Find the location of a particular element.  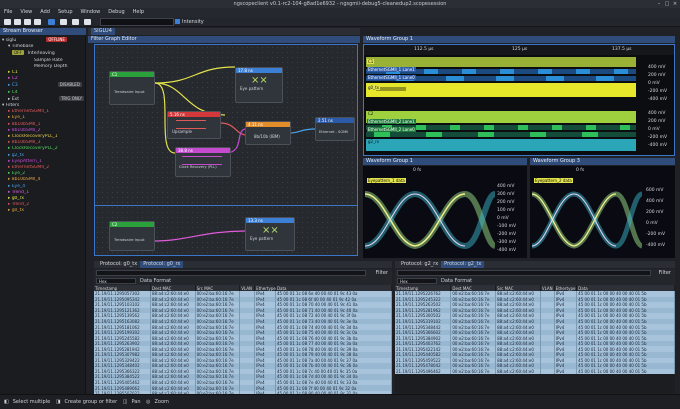

track-label: g0_tx is located at coordinates (374, 87).